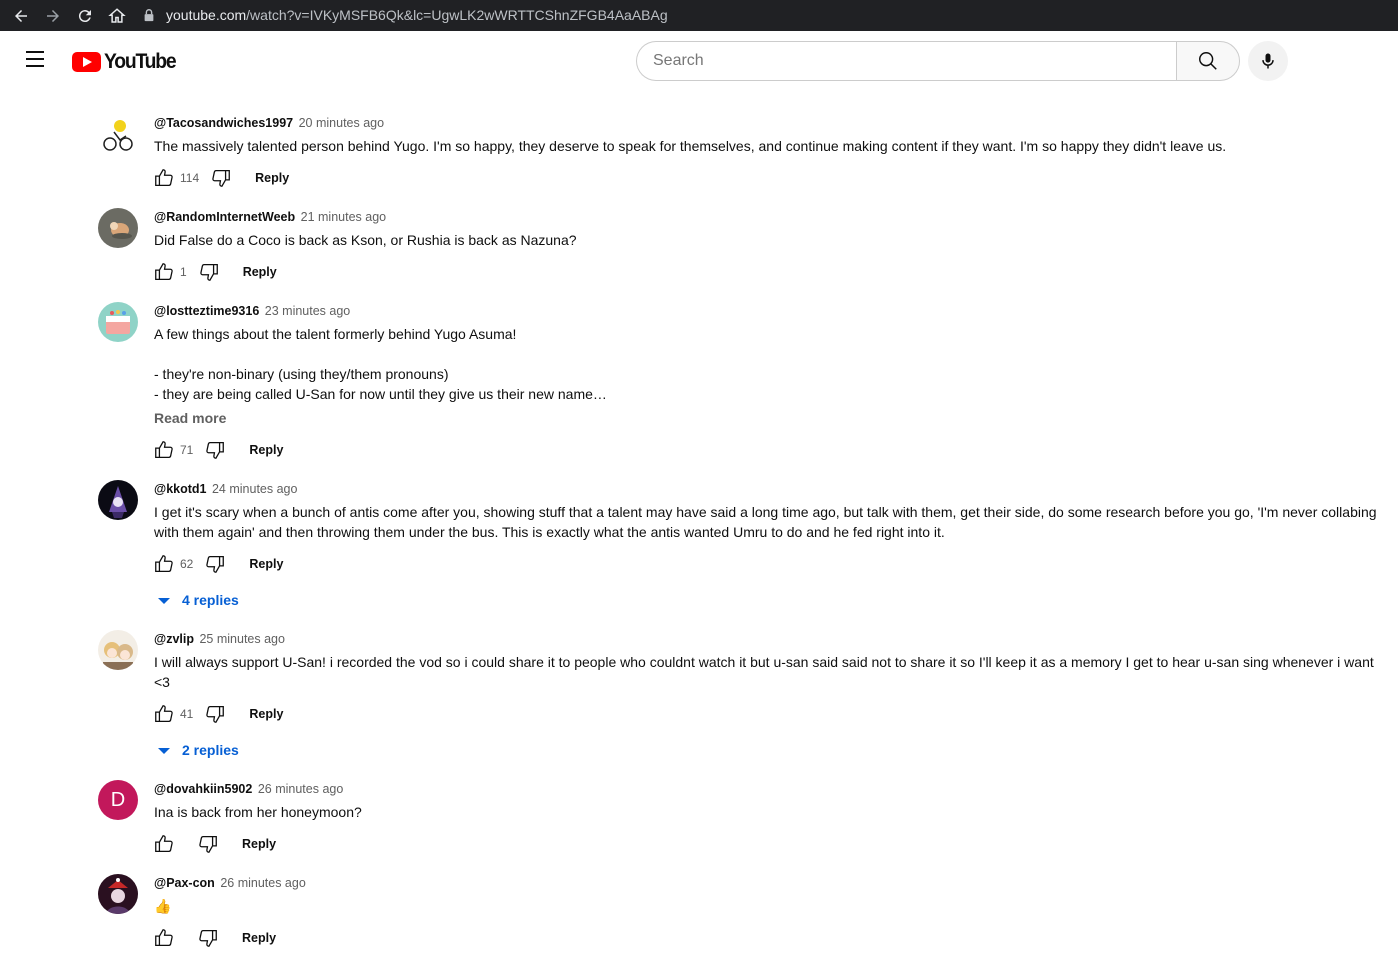 This screenshot has height=965, width=1398. I want to click on youtube-logo: YouTube, so click(127, 62).